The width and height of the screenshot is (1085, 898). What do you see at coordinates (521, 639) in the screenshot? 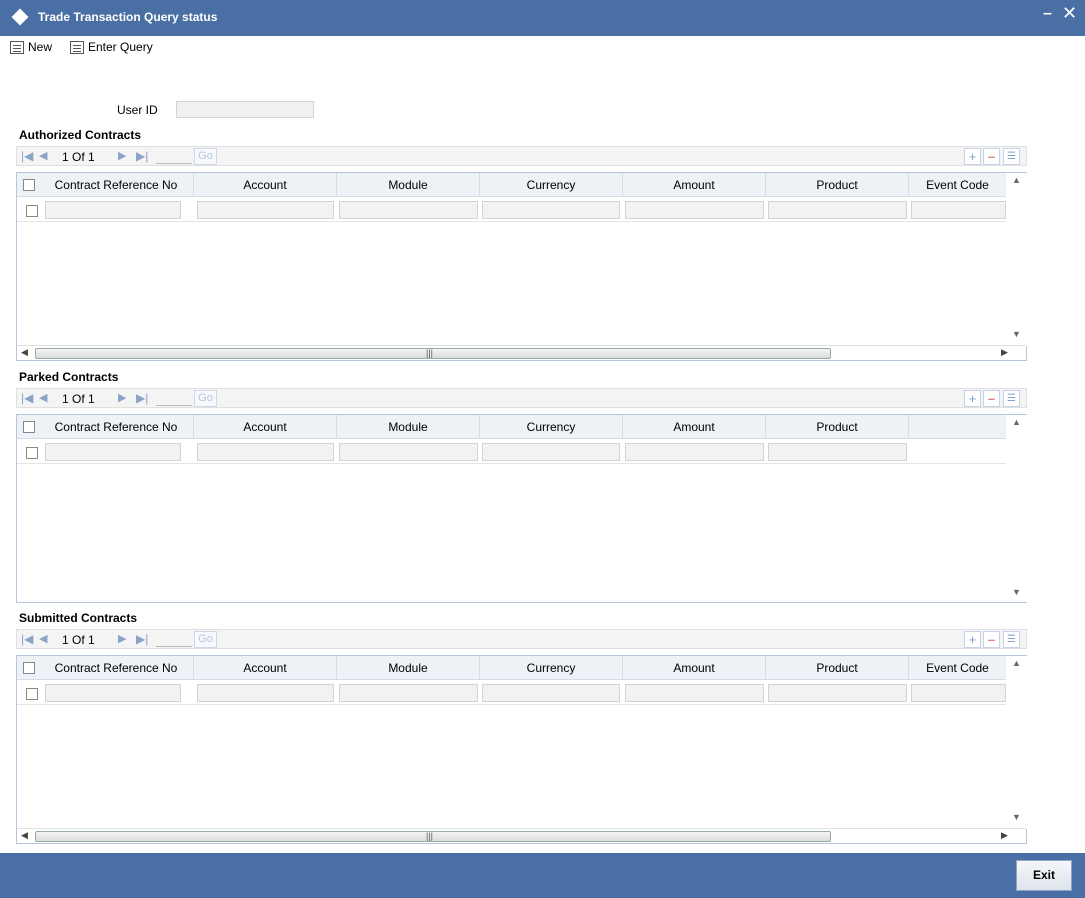
I see `submitted-pager: |◀ ◀ 1 Of 1 ▶ ▶| Go + – ☰` at bounding box center [521, 639].